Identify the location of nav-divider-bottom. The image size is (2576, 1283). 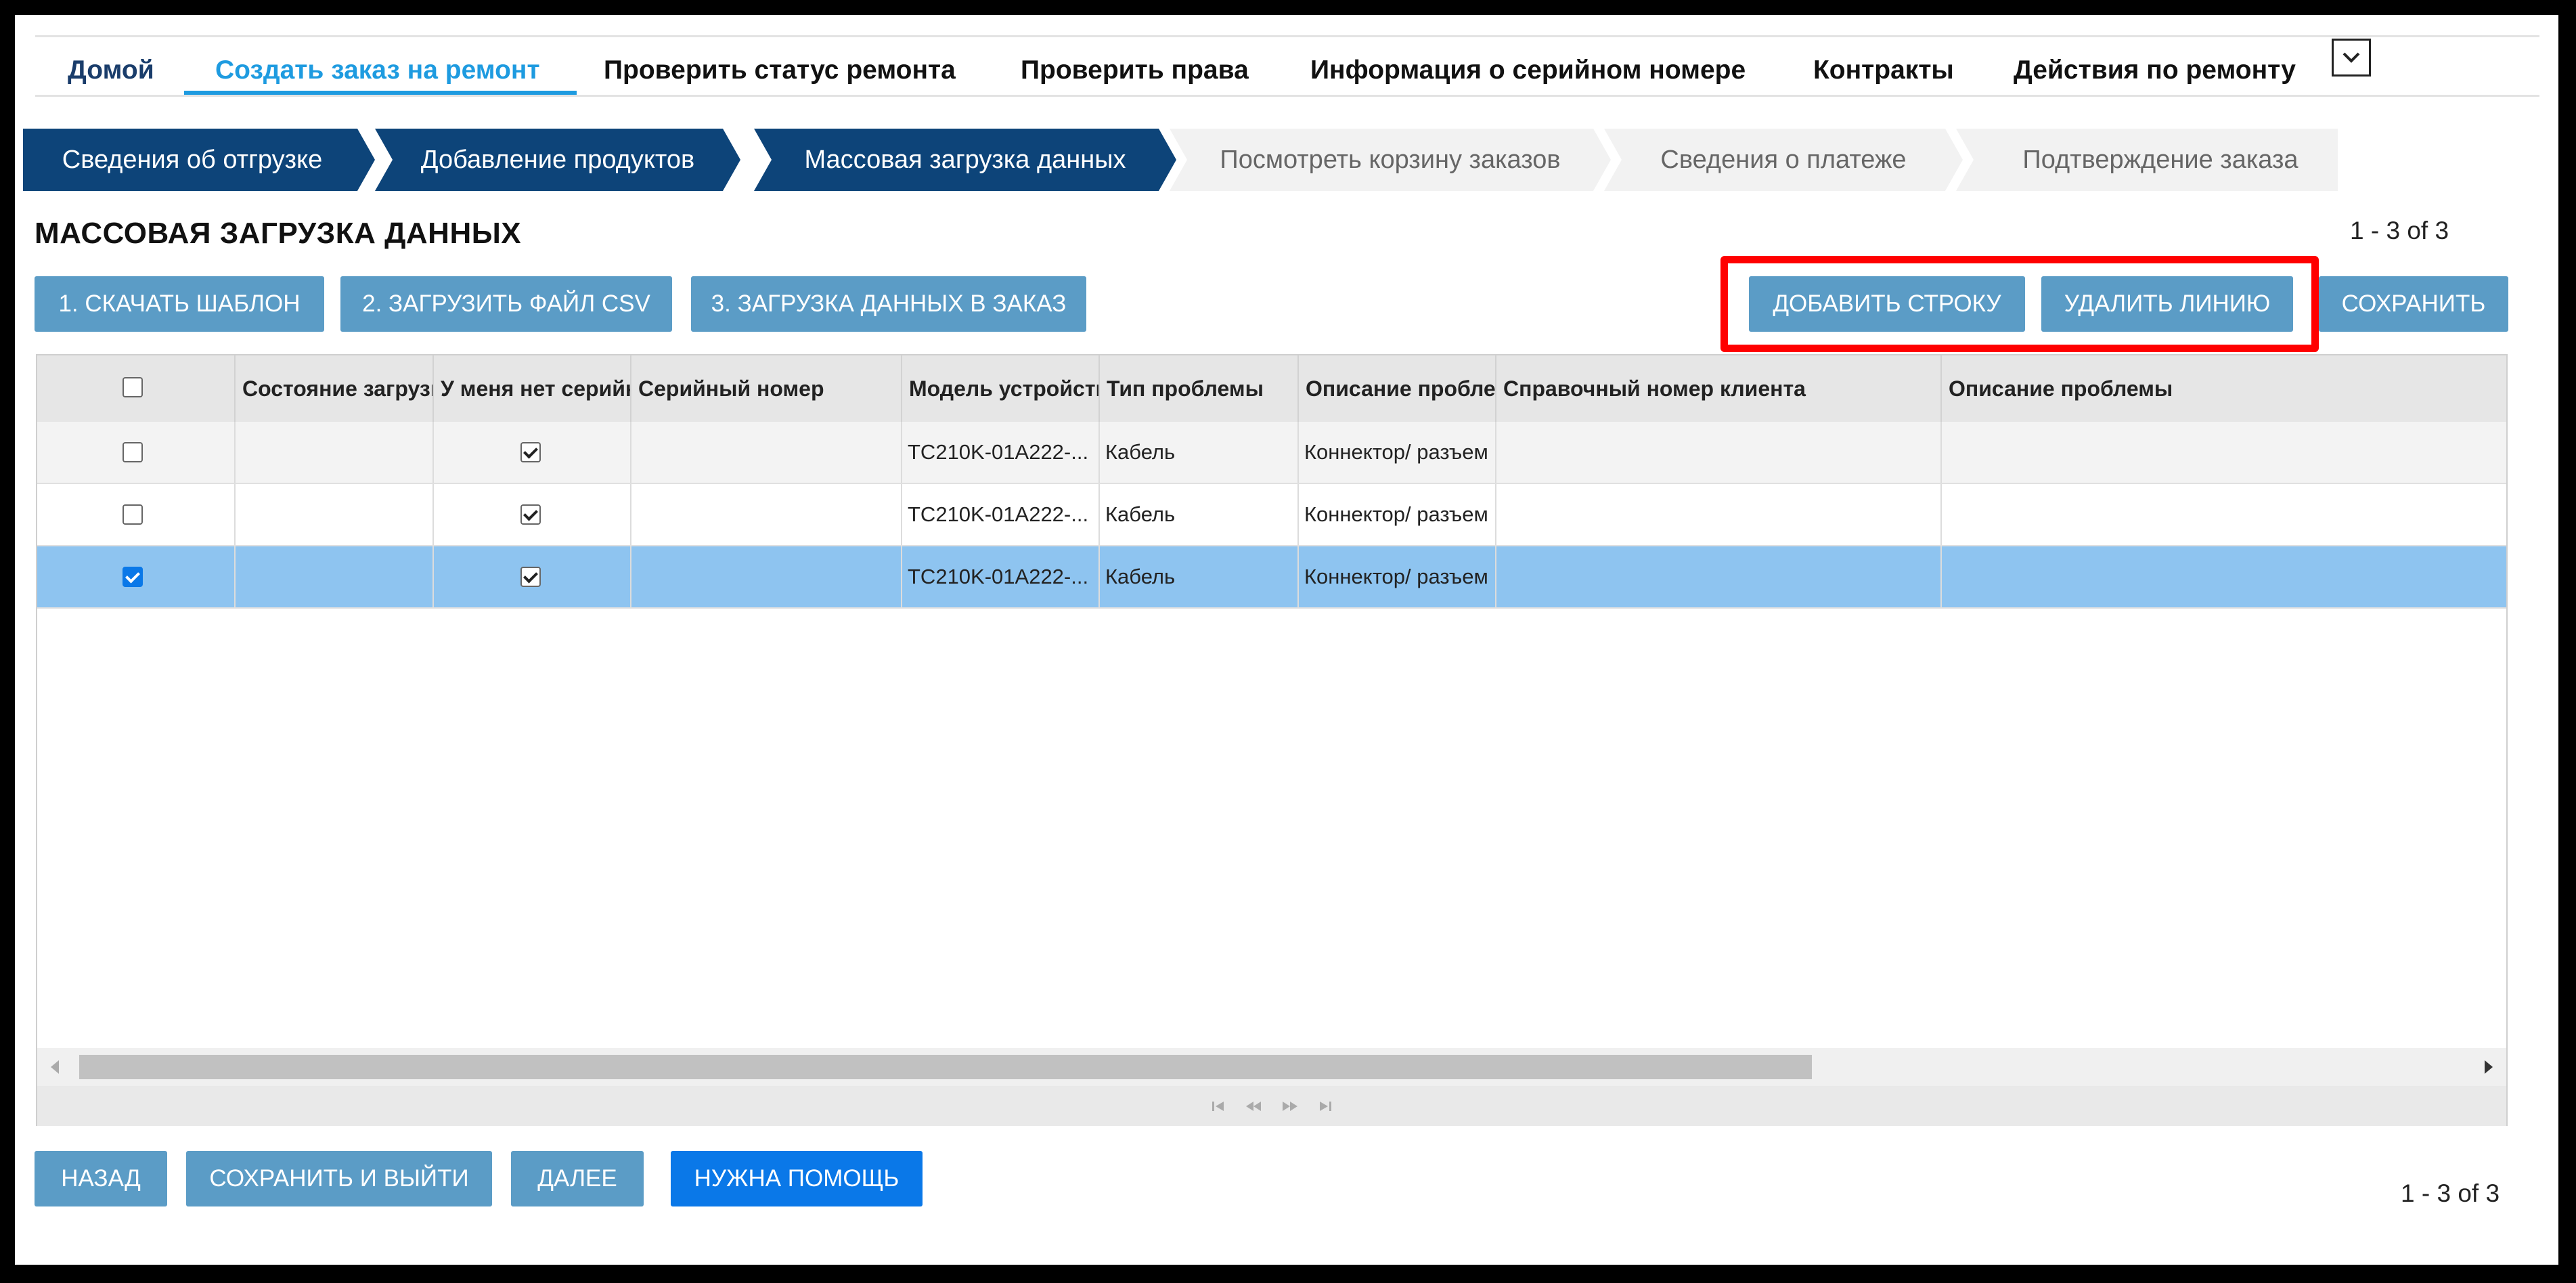
(1287, 96).